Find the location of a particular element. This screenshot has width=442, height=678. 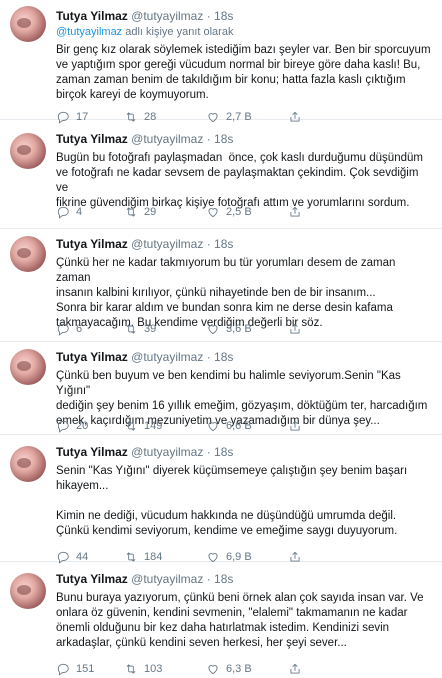

like-count: 2,5 B is located at coordinates (239, 212).